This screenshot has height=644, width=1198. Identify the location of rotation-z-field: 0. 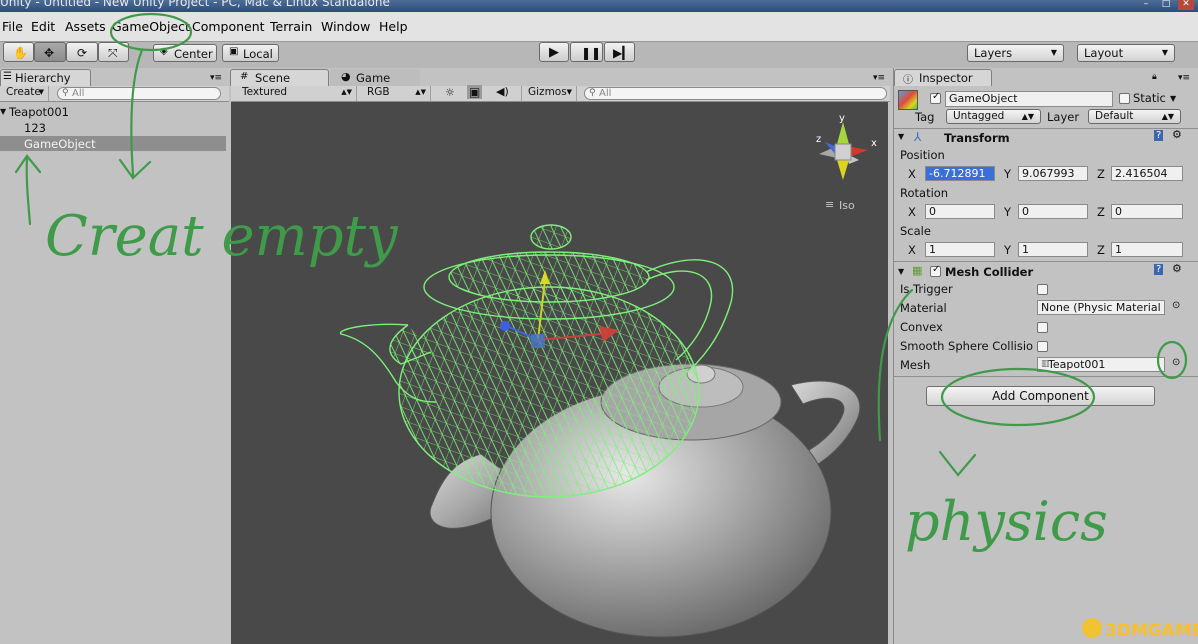
(1147, 211).